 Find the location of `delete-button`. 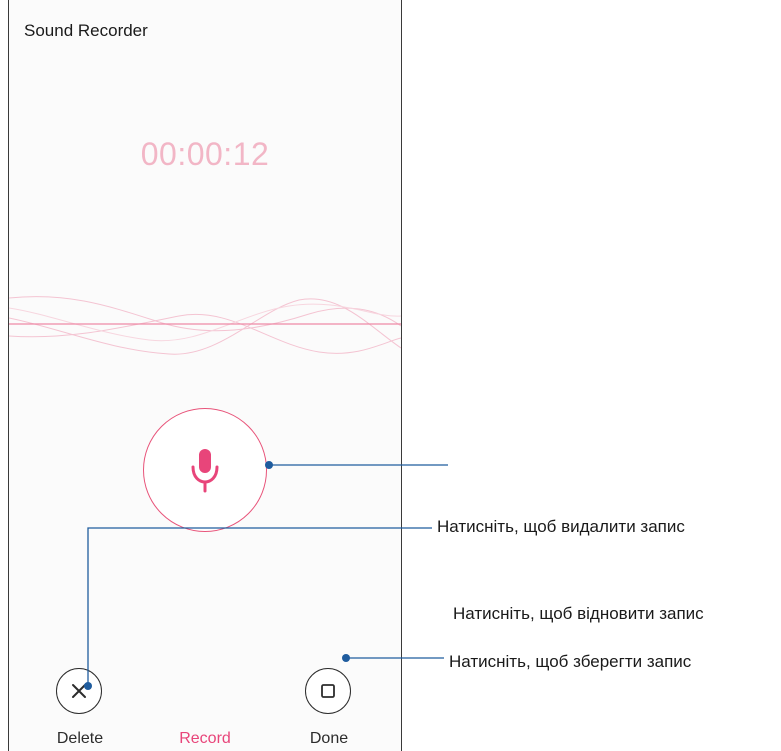

delete-button is located at coordinates (79, 691).